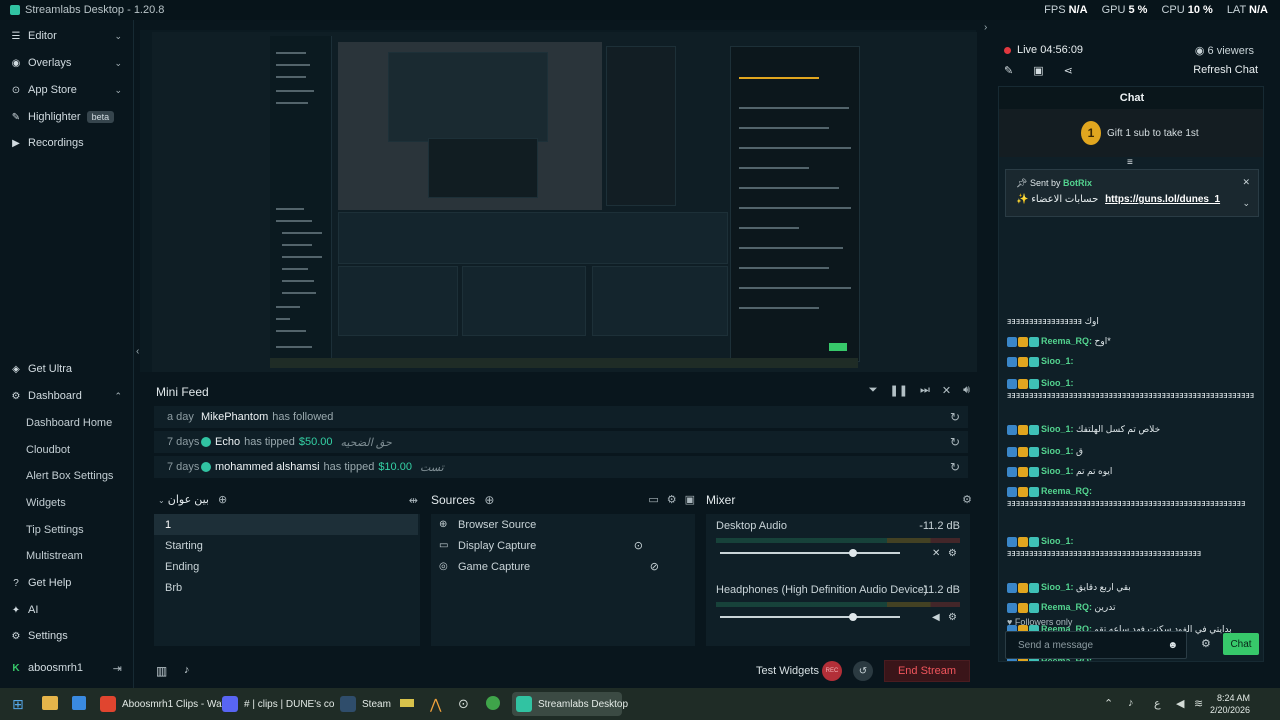 This screenshot has height=720, width=1280. I want to click on scene-item: Brb, so click(286, 587).